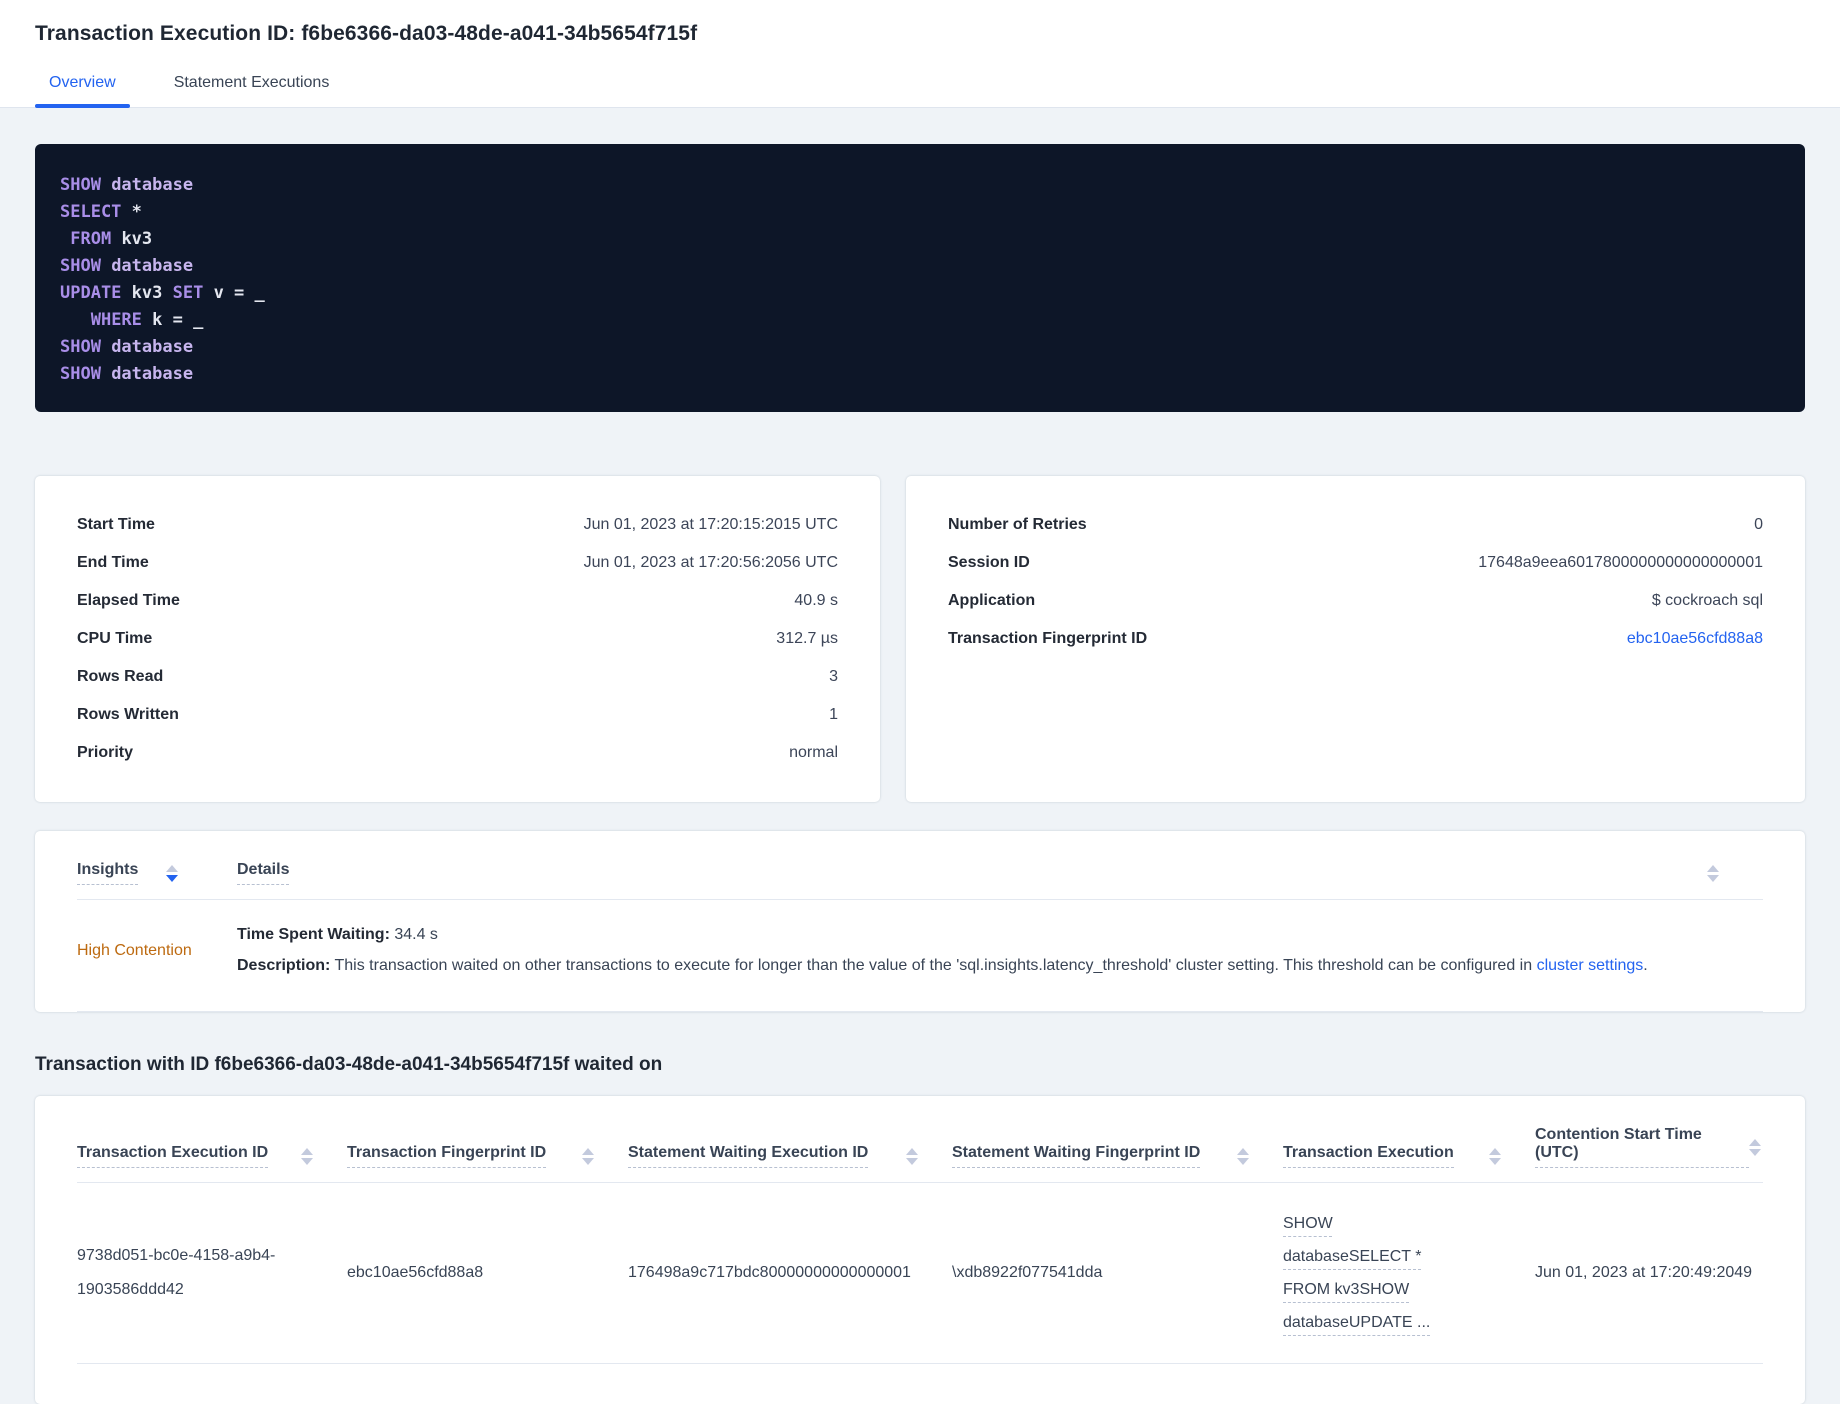  I want to click on cell-transaction-fingerprint-id: ebc10ae56cfd88a8, so click(415, 1272).